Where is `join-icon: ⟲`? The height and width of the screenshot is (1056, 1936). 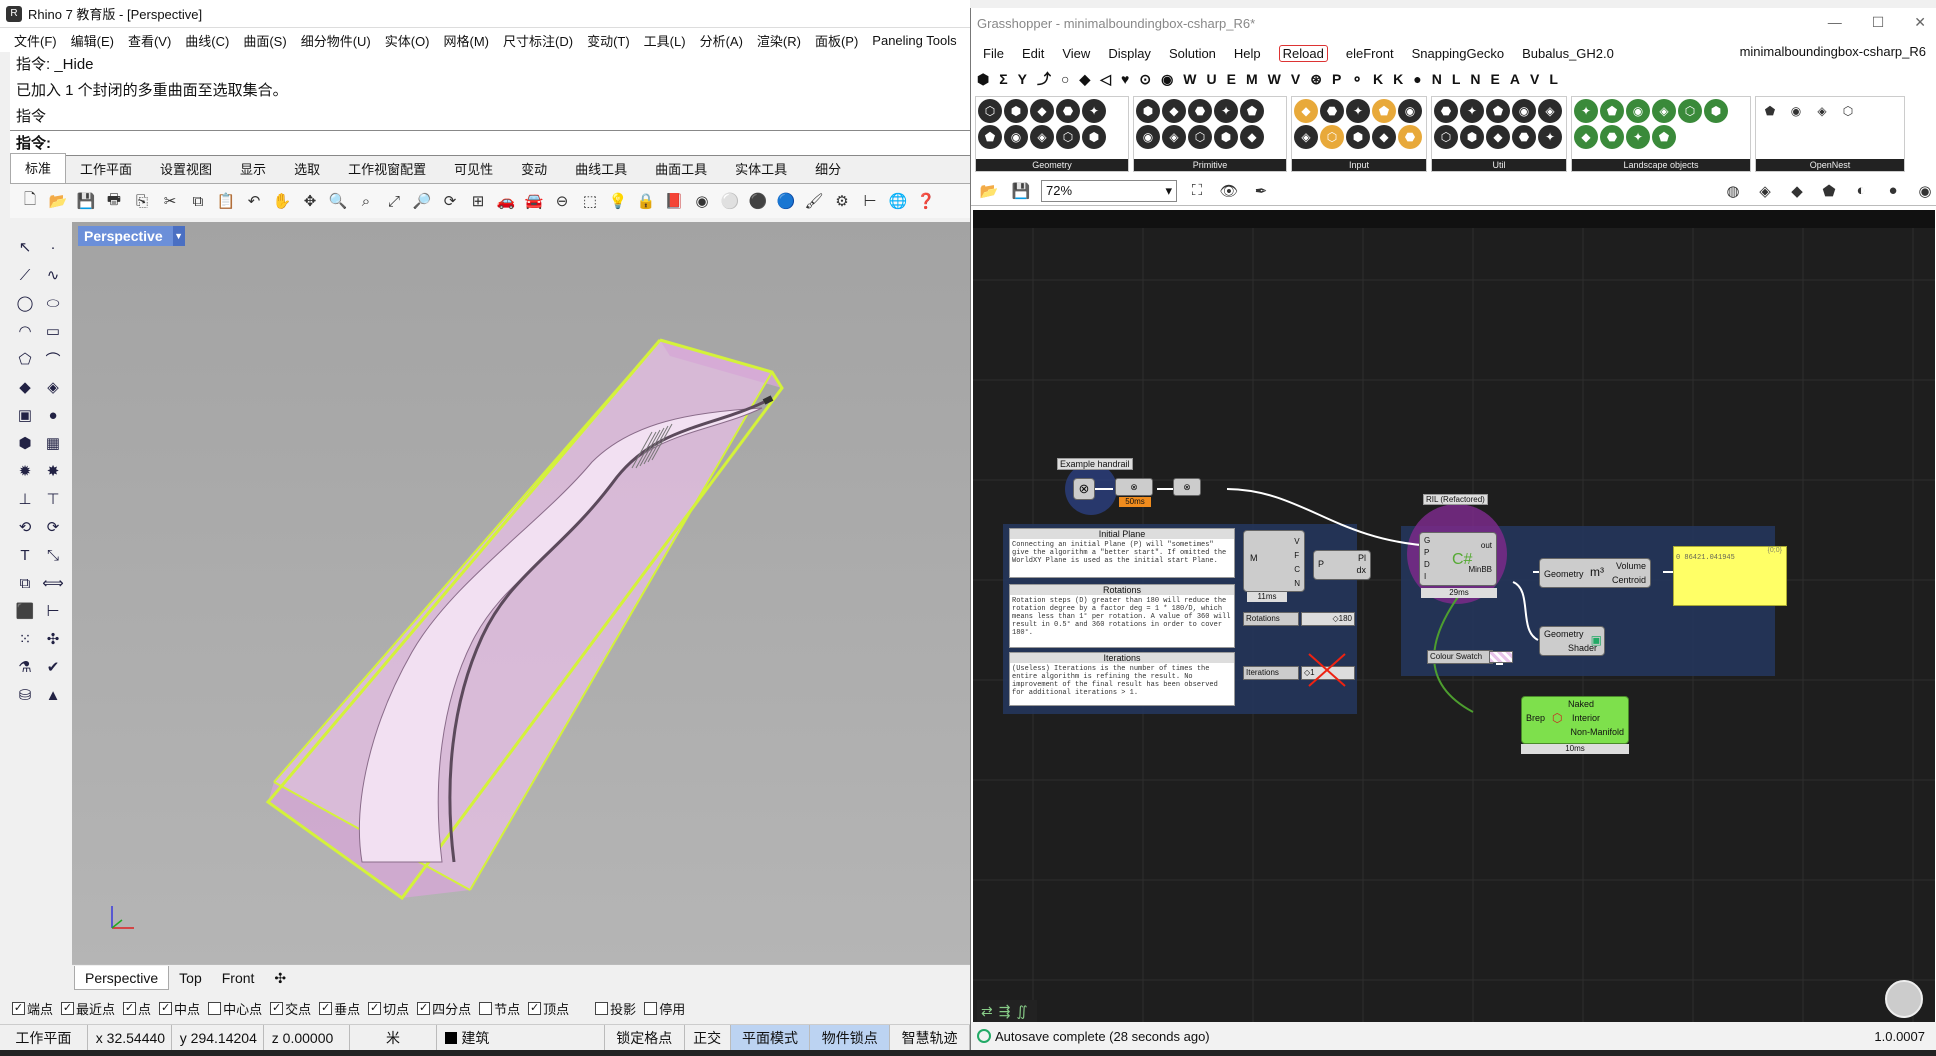
join-icon: ⟲ is located at coordinates (25, 527).